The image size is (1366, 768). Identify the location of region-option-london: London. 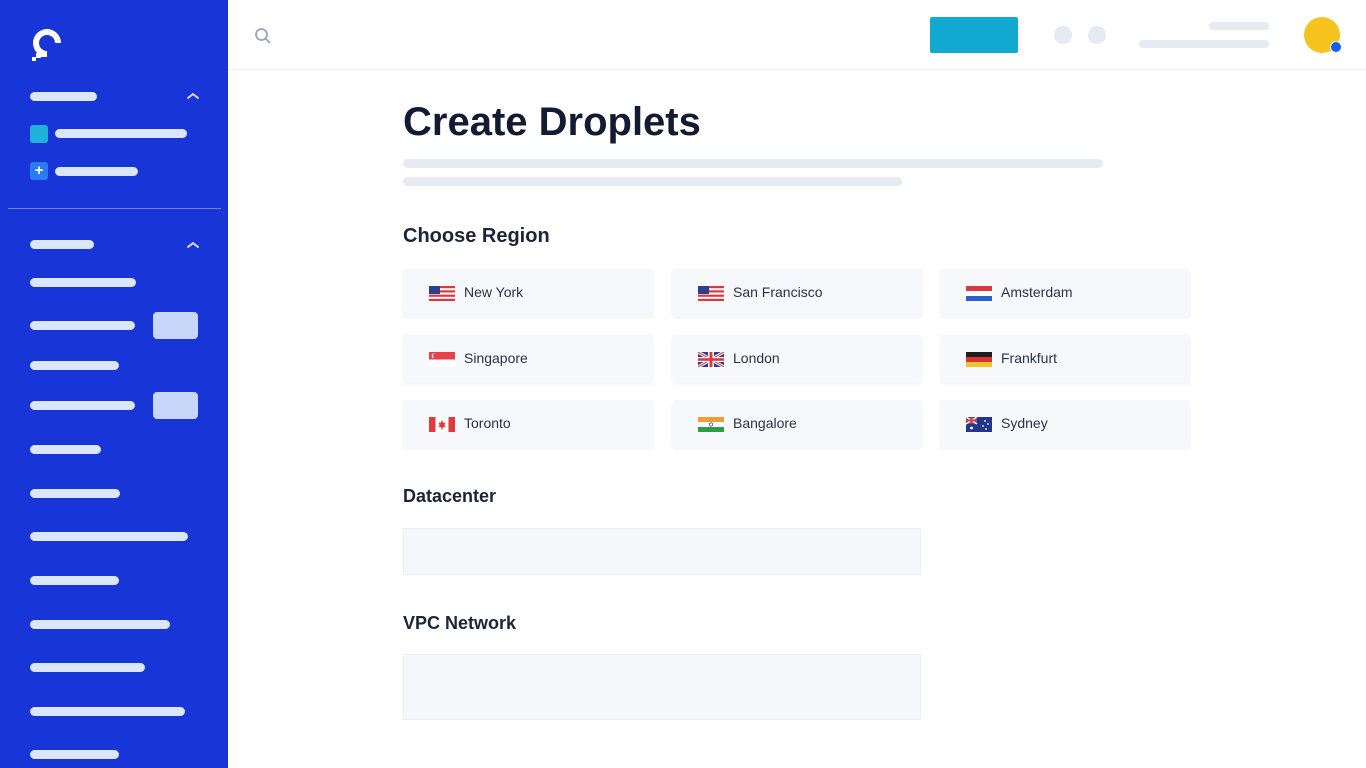
(797, 359).